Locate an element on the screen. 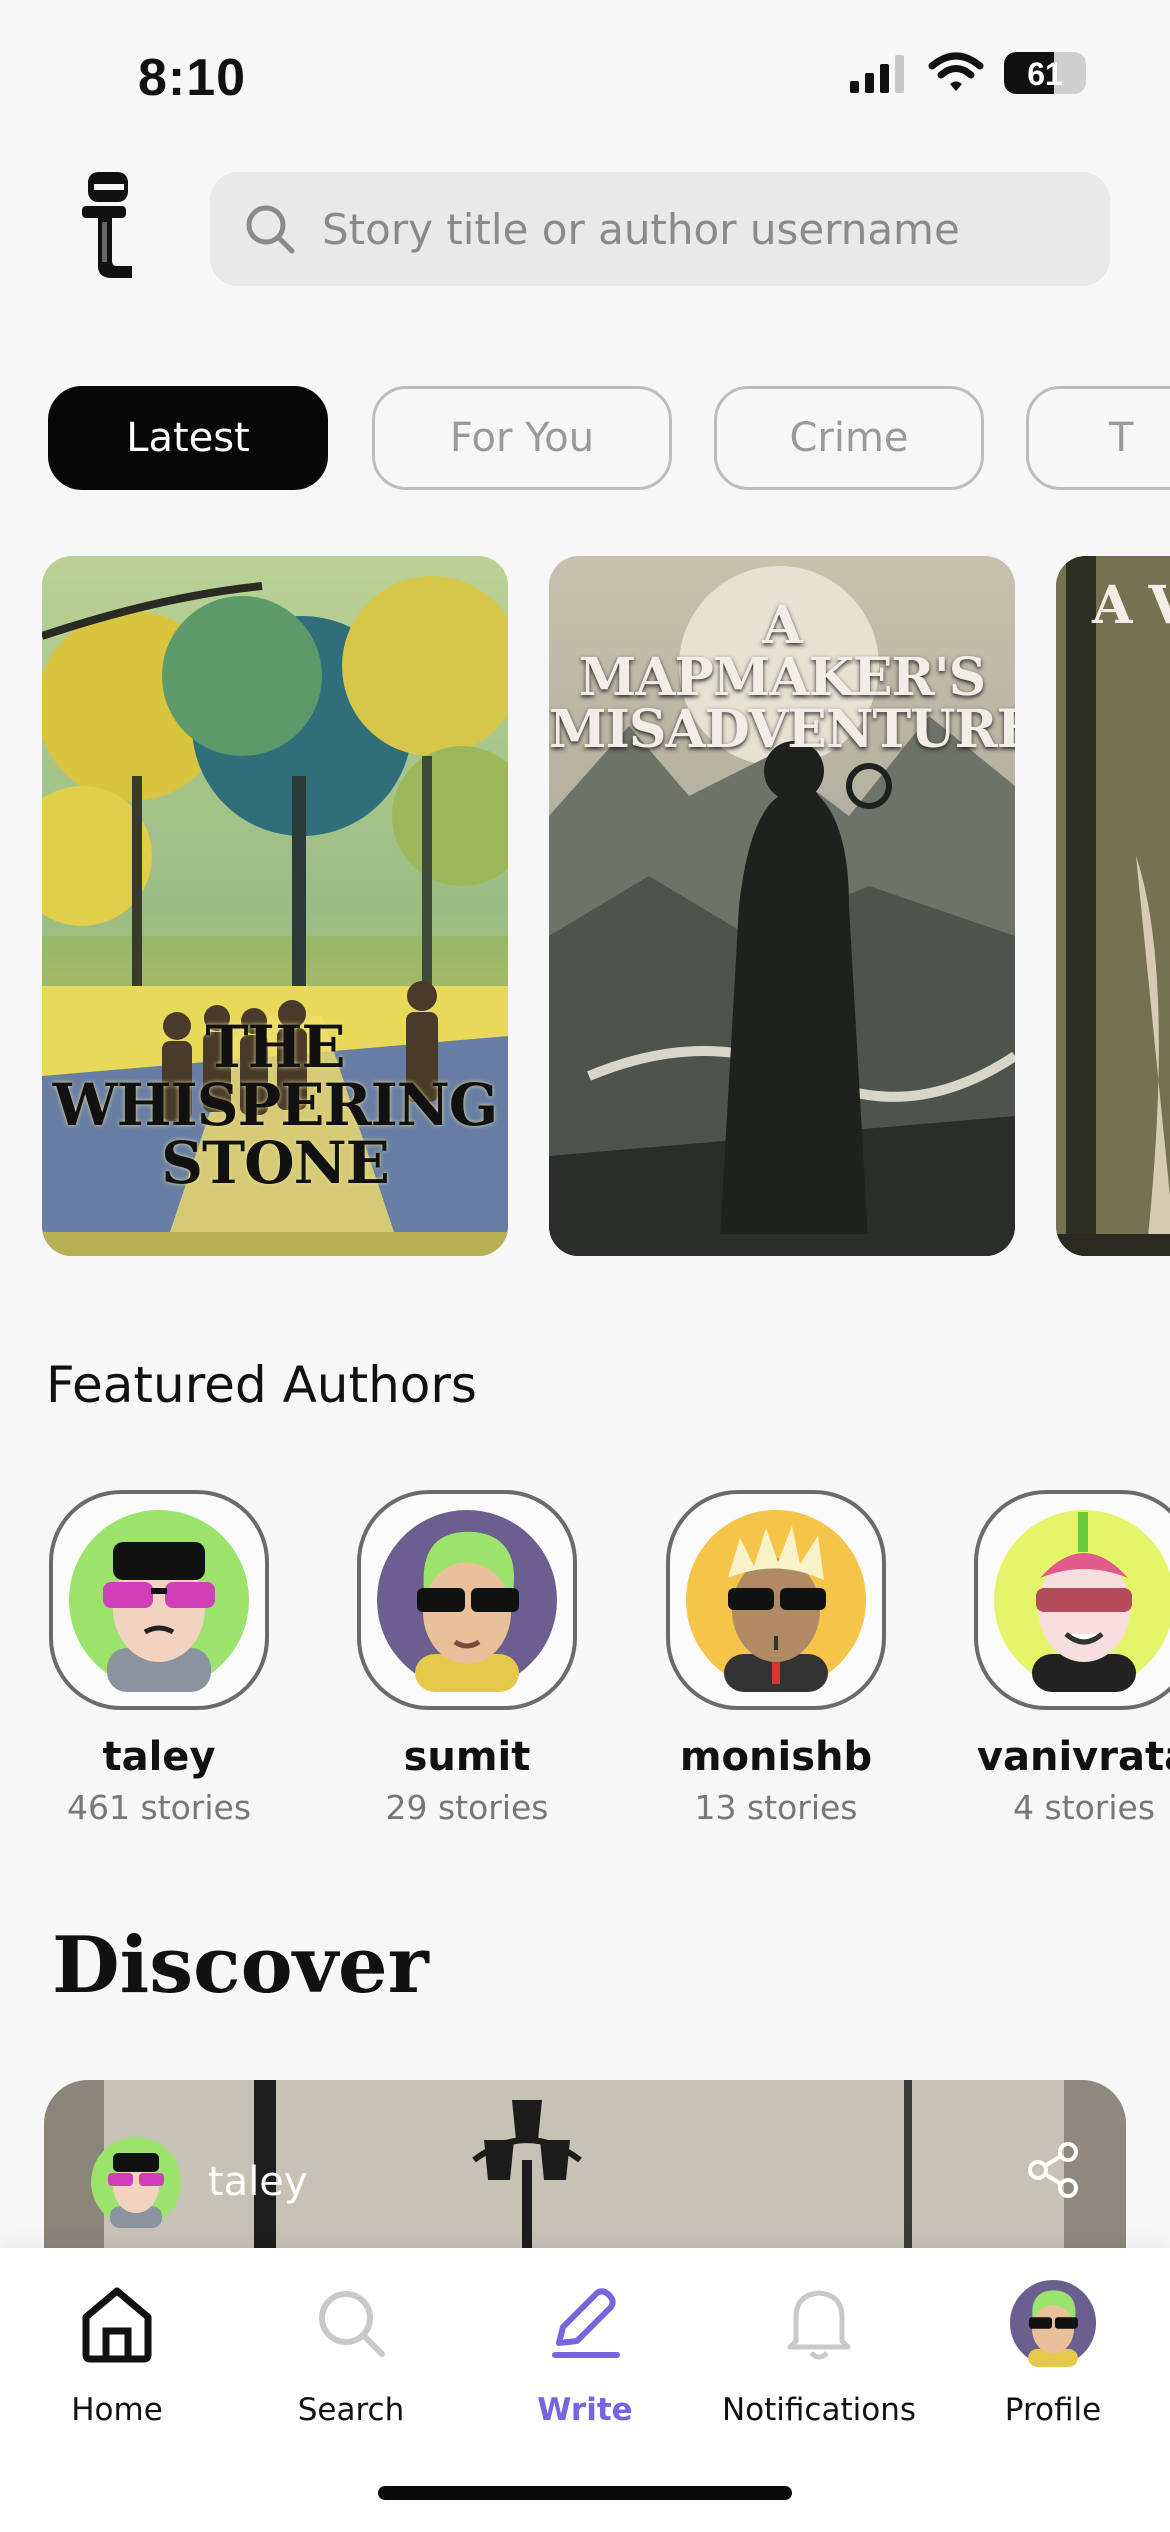  status-icons: 61 is located at coordinates (967, 73).